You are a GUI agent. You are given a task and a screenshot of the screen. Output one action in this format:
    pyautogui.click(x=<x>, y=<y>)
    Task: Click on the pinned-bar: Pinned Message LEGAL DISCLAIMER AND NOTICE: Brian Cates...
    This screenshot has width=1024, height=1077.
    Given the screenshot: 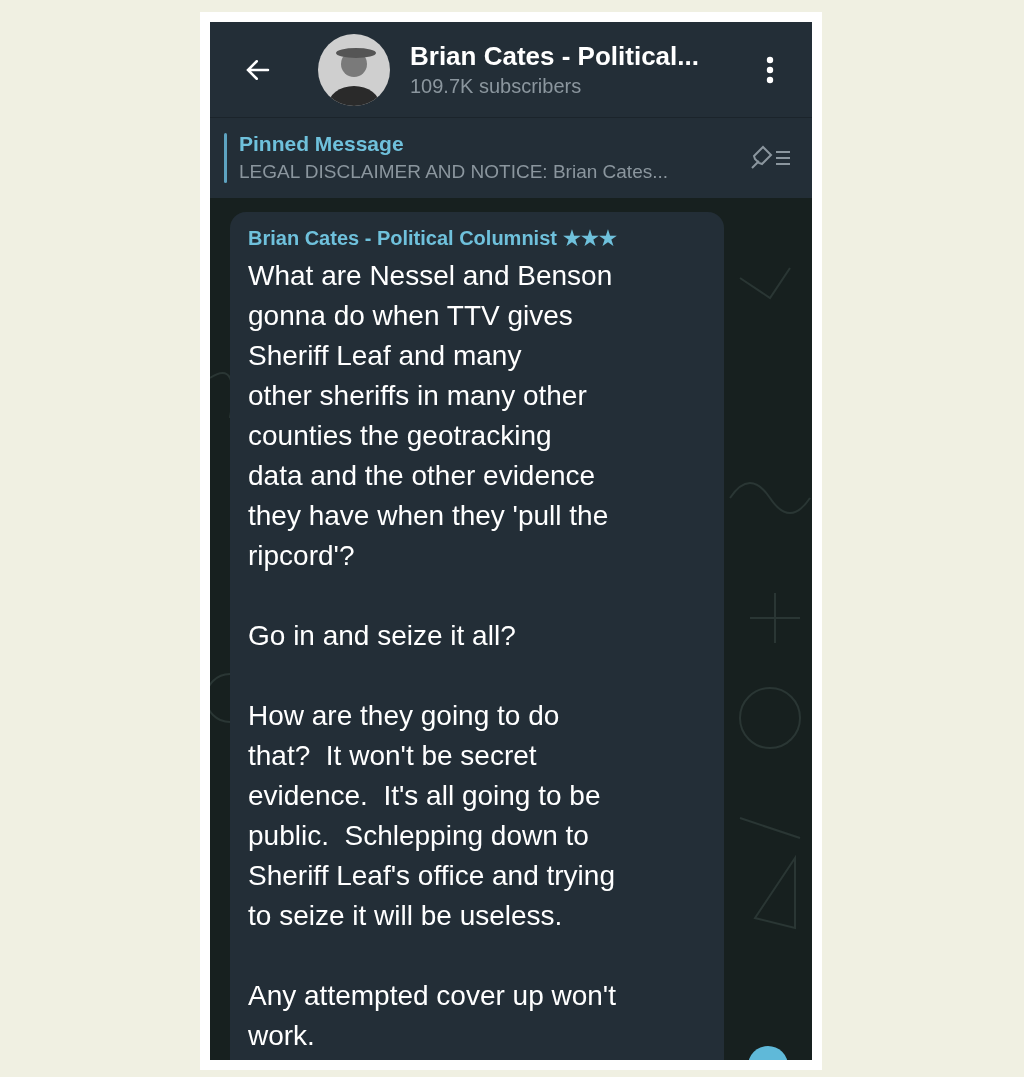 What is the action you would take?
    pyautogui.click(x=511, y=158)
    